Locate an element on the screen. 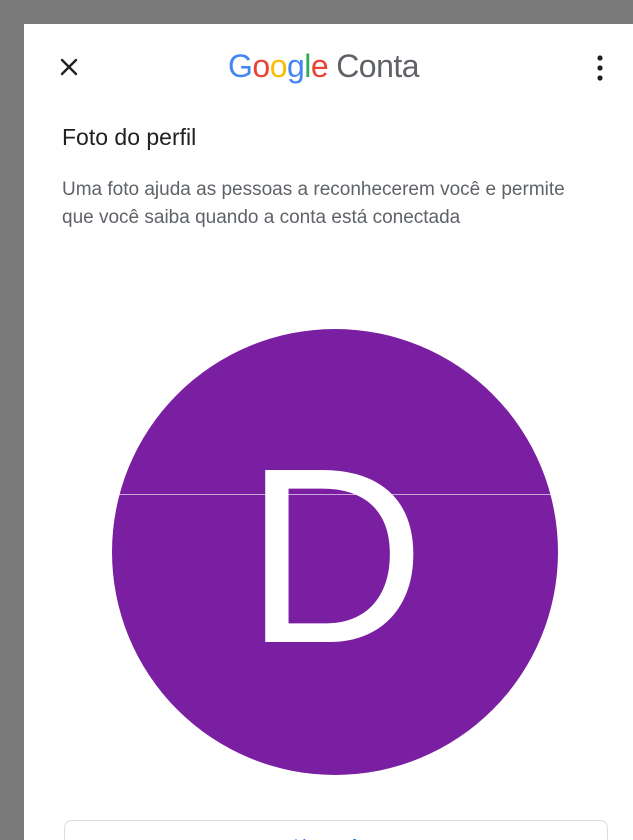 This screenshot has width=633, height=840. change-photo-button: Alterar foto is located at coordinates (336, 830).